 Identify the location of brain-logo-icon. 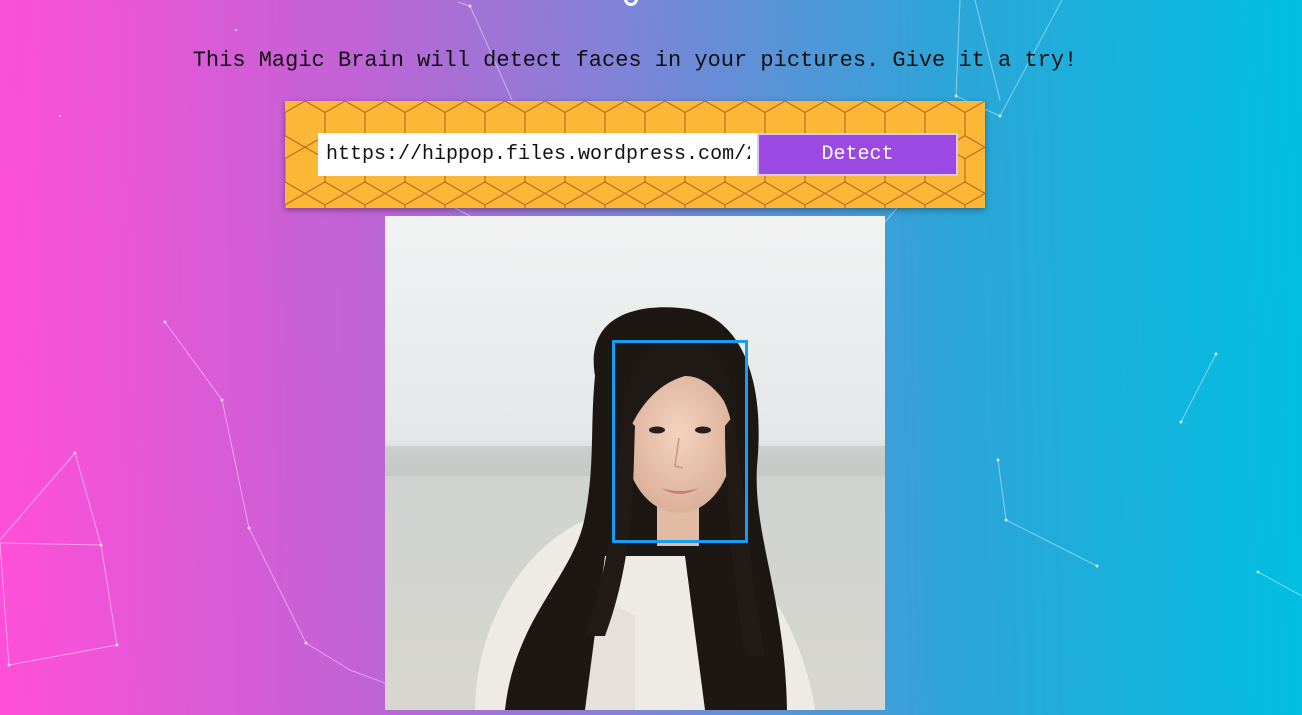
(631, 3).